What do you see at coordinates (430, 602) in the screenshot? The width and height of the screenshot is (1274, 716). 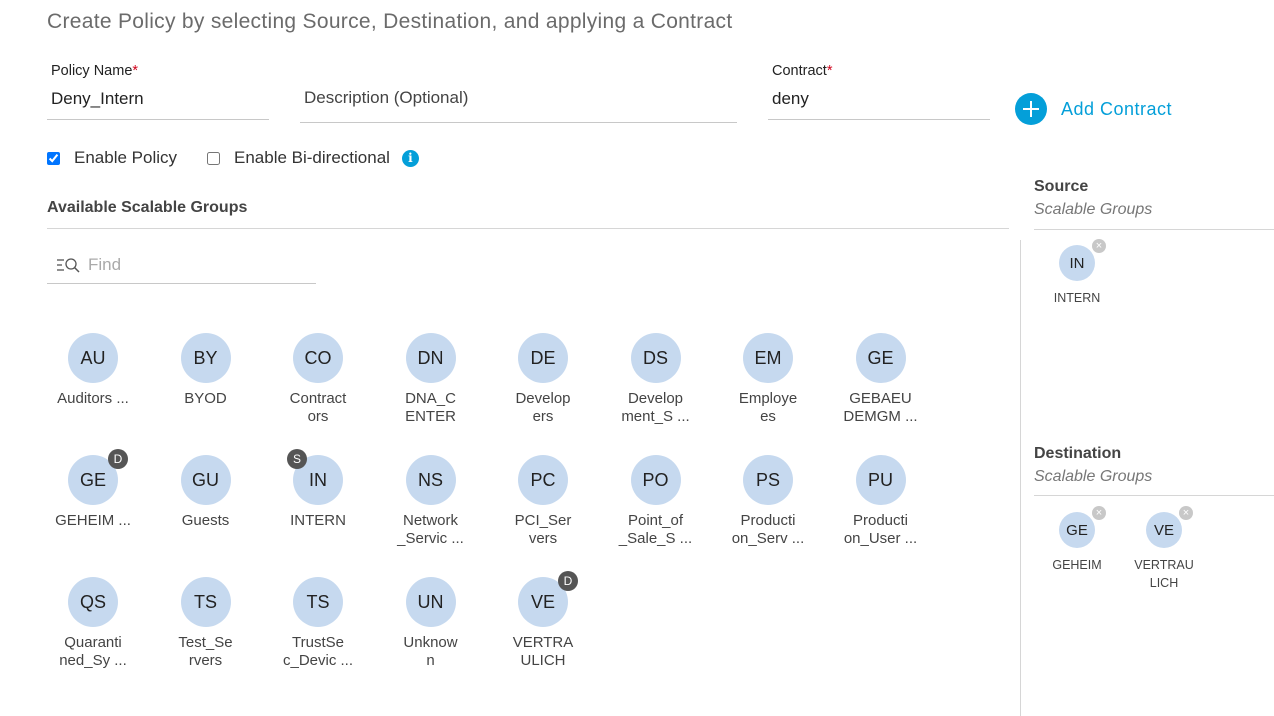 I see `group-avatar: UN` at bounding box center [430, 602].